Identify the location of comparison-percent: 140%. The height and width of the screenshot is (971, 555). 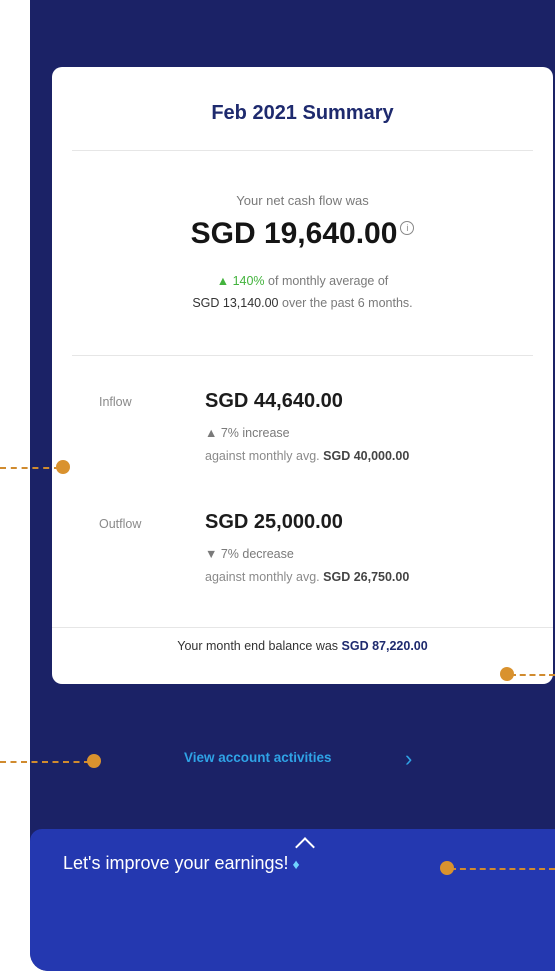
(248, 281).